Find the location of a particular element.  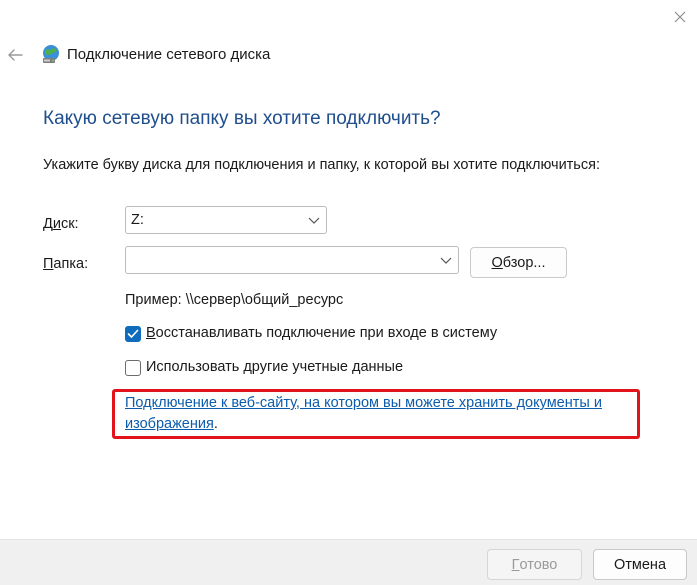

reconnect-checkbox is located at coordinates (133, 334).